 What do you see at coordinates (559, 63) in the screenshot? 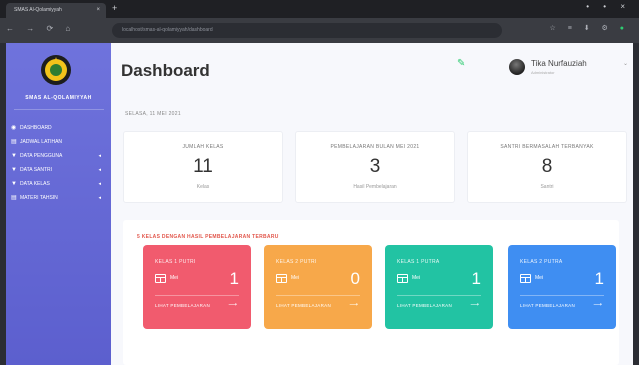
I see `user-name: Tika Nurfauziah` at bounding box center [559, 63].